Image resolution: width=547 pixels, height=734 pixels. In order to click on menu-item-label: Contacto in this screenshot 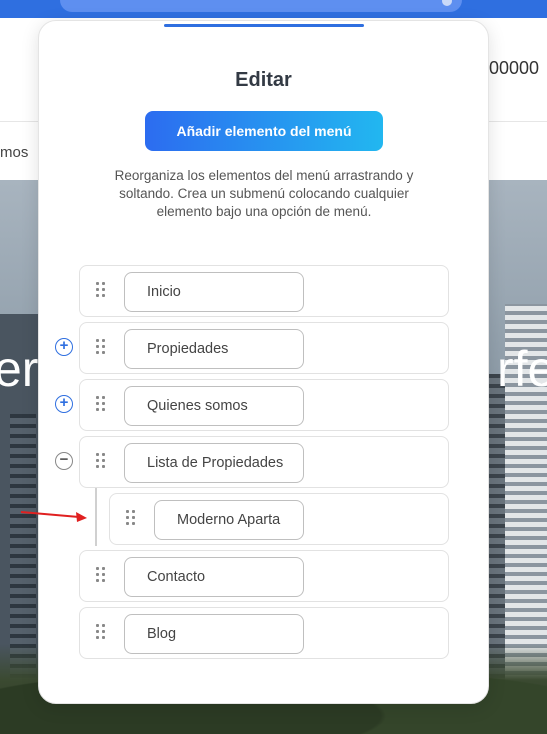, I will do `click(214, 577)`.